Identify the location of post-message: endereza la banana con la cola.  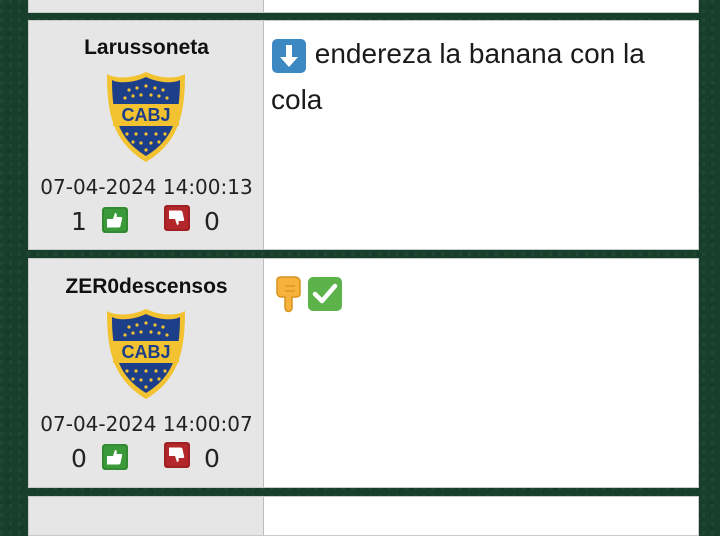
(480, 77).